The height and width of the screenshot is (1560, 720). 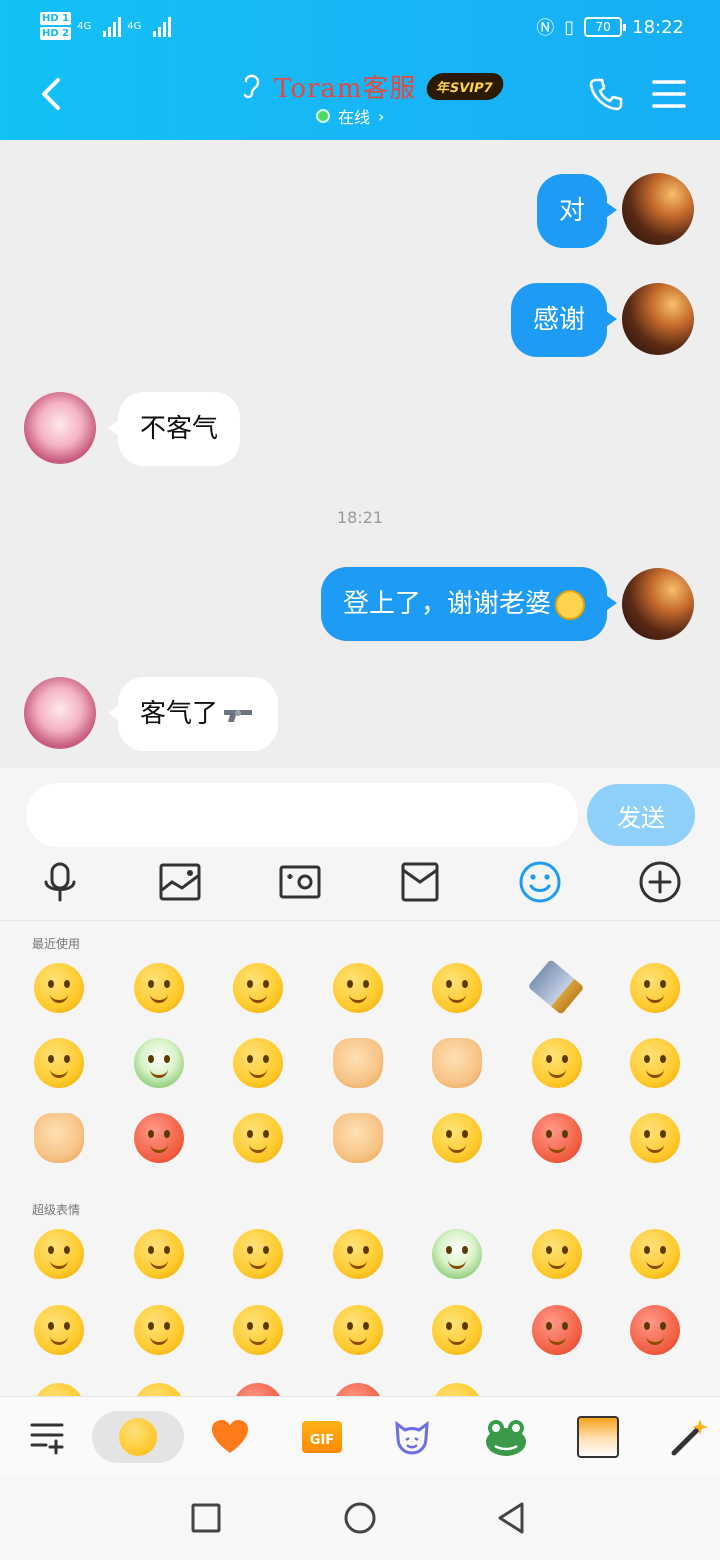 I want to click on cat-tab, so click(x=412, y=1437).